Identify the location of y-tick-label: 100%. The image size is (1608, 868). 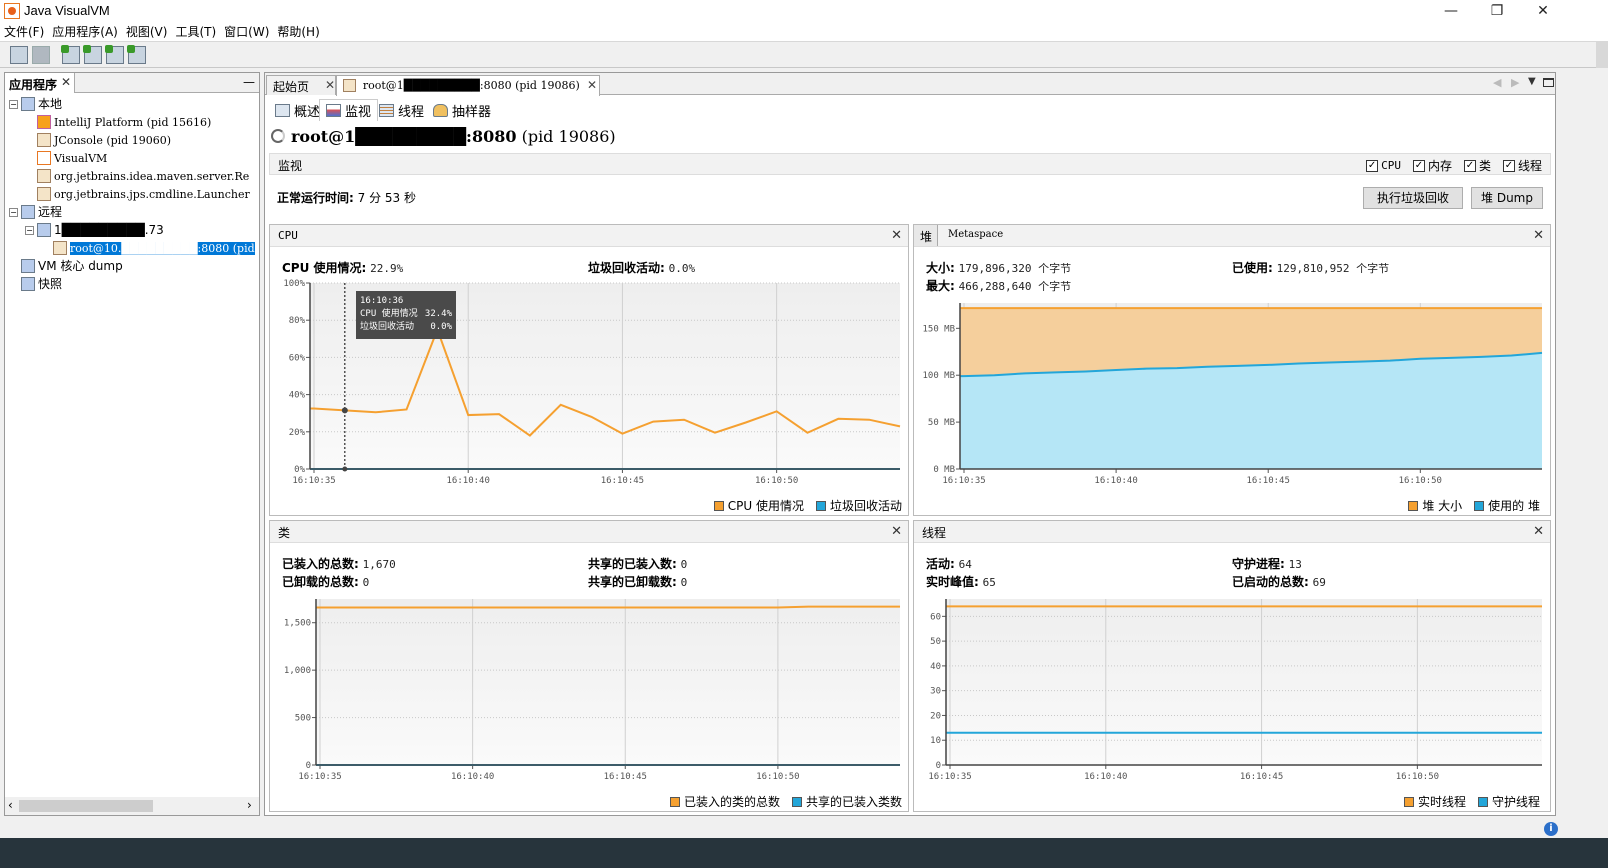
(294, 284).